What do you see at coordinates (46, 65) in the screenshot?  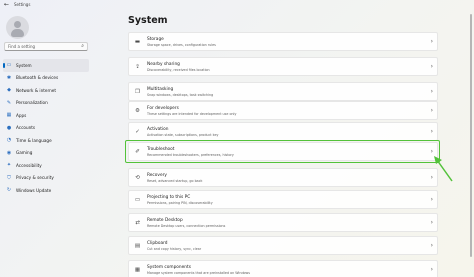 I see `sidebar-item-system: ▭ System` at bounding box center [46, 65].